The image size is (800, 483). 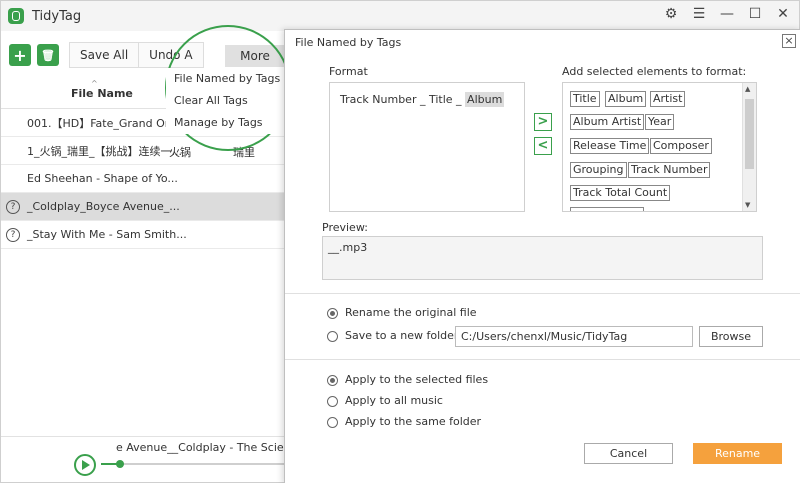 I want to click on save-new-folder-radio, so click(x=332, y=336).